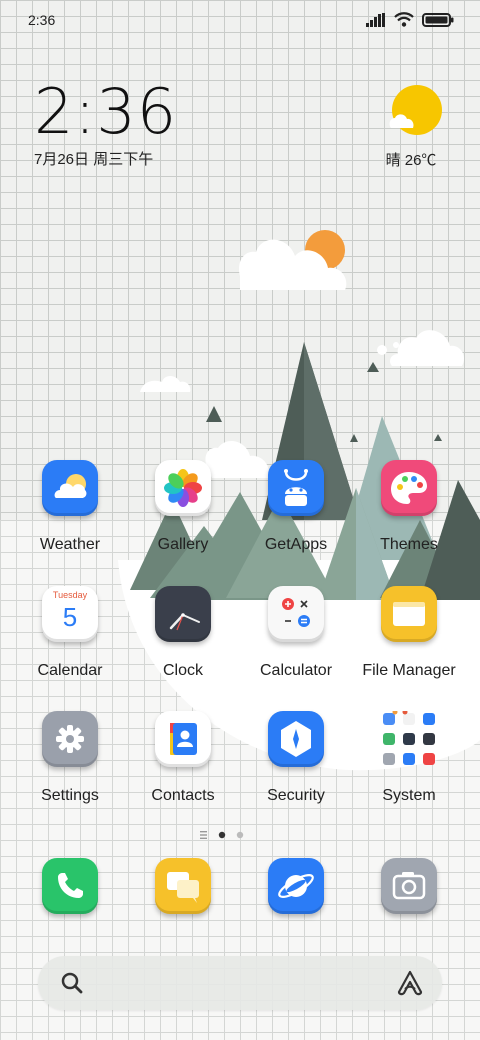 Image resolution: width=480 pixels, height=1040 pixels. Describe the element at coordinates (182, 670) in the screenshot. I see `app-label: Clock` at that location.